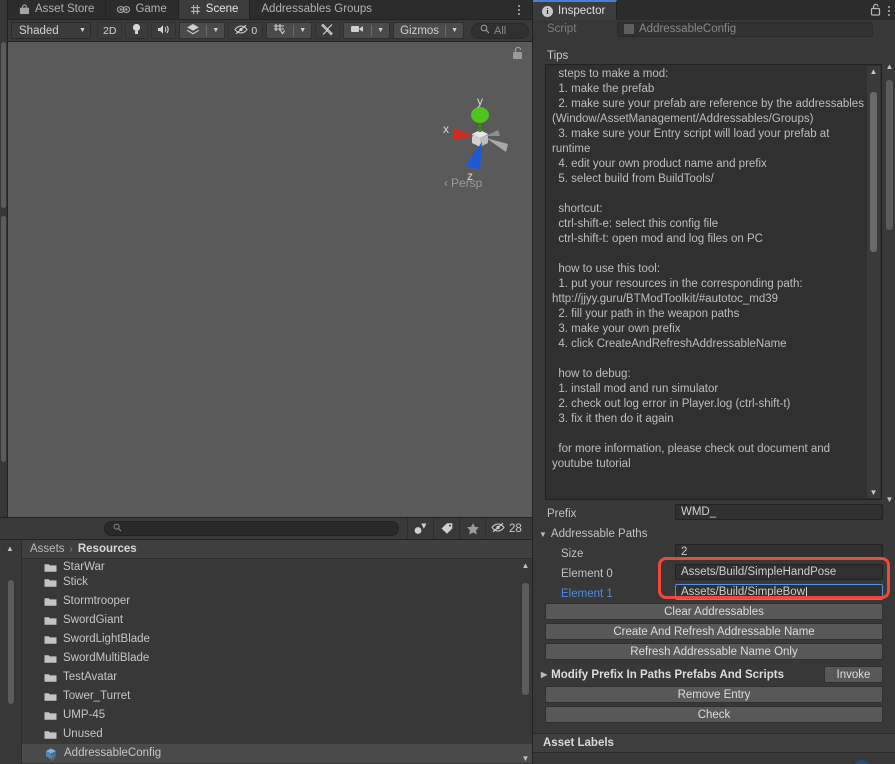  I want to click on two-d-label: 2D, so click(109, 30).